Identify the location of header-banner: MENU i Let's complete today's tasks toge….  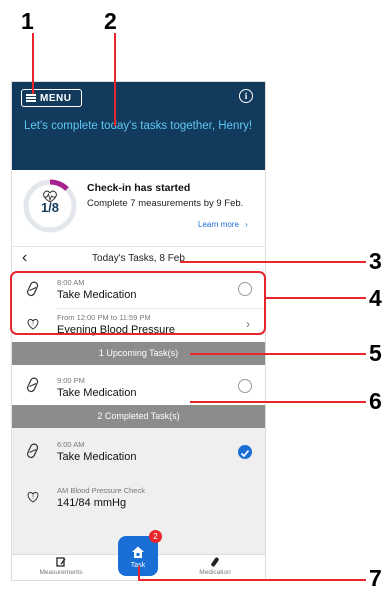
(138, 126).